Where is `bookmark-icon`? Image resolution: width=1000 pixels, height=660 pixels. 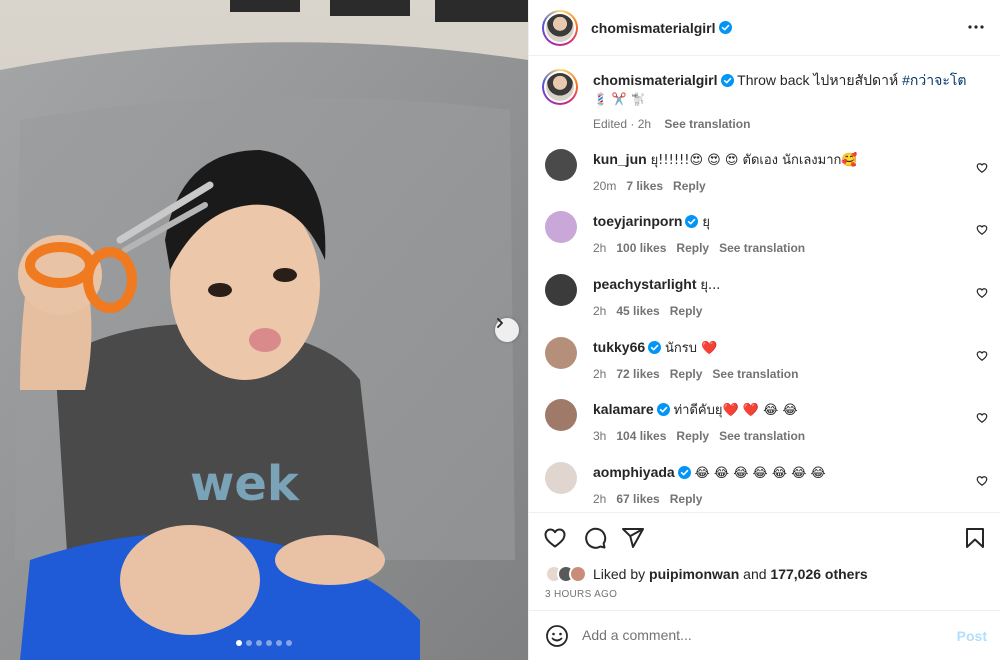 bookmark-icon is located at coordinates (975, 538).